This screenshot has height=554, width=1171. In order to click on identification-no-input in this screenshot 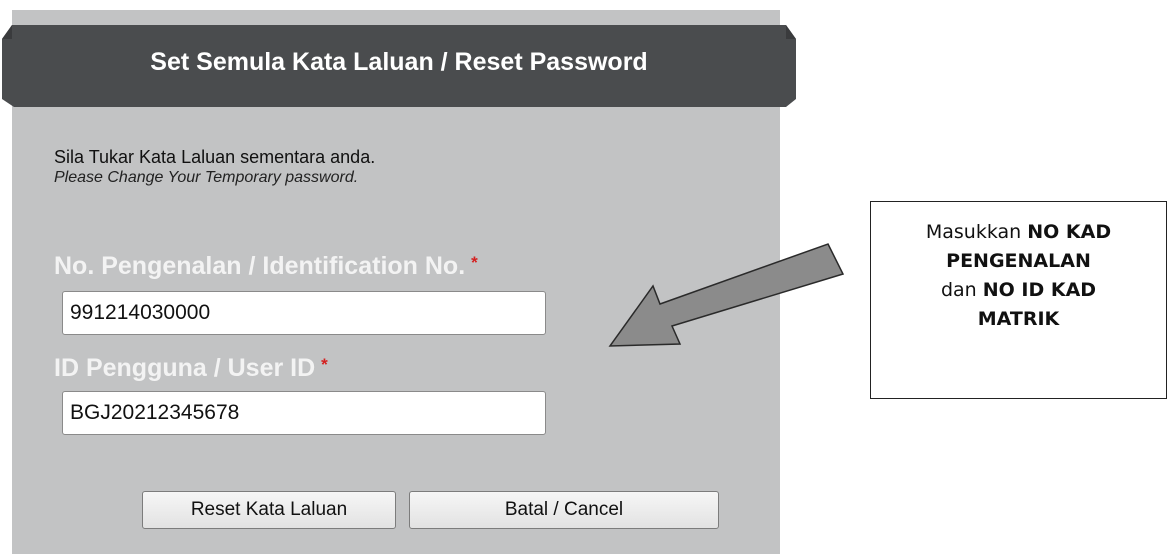, I will do `click(304, 313)`.